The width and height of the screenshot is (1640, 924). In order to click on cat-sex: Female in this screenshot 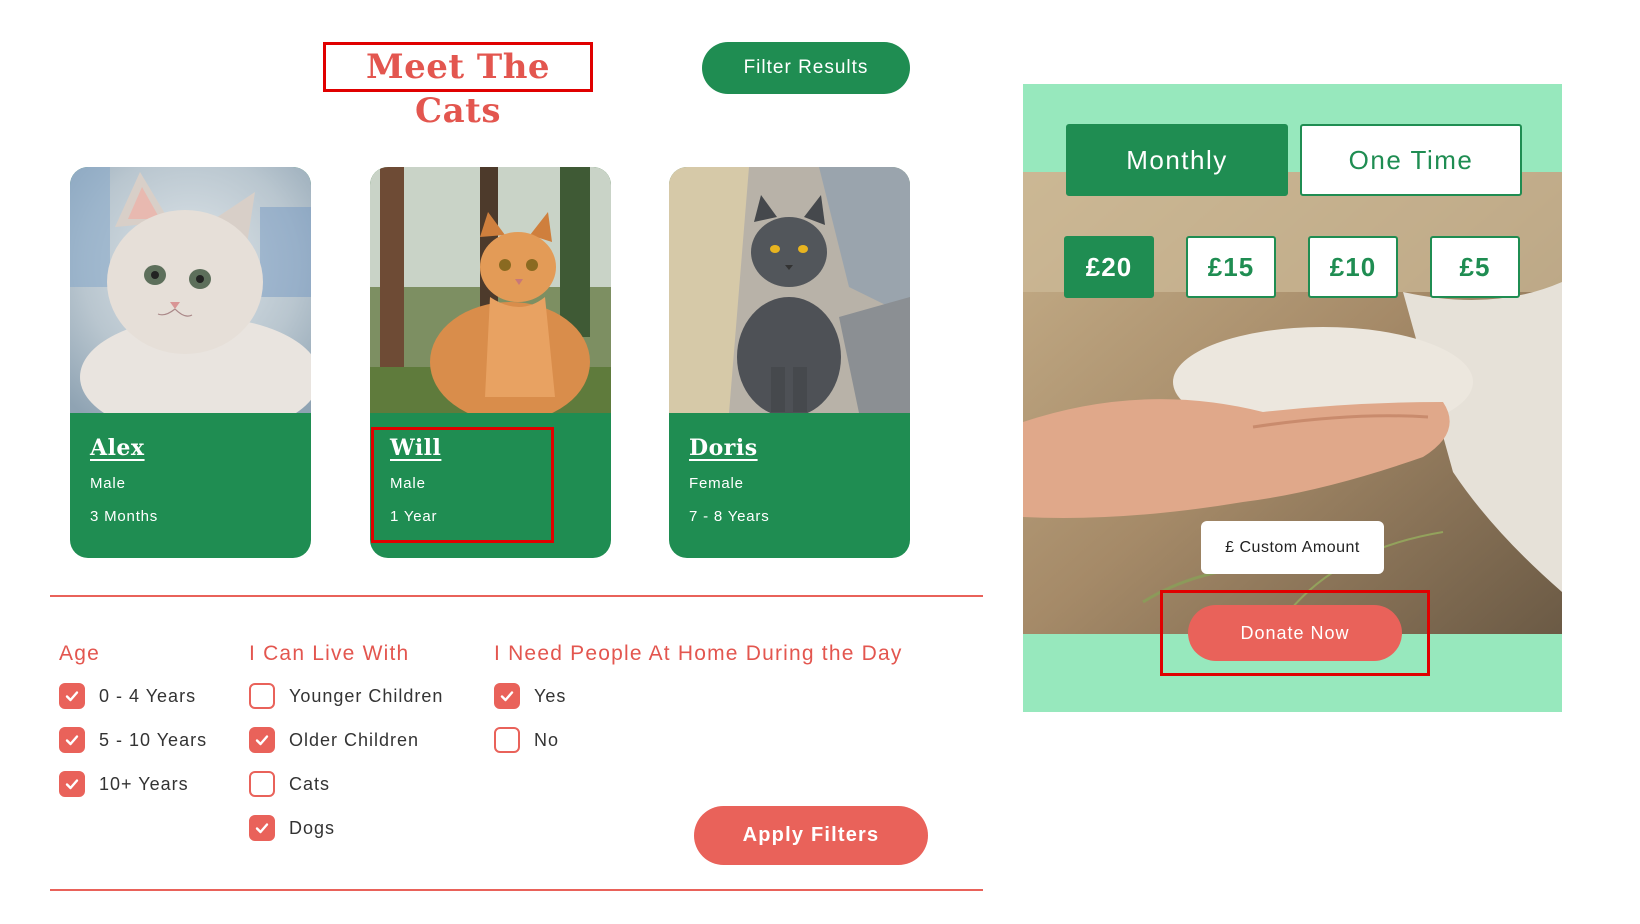, I will do `click(716, 483)`.